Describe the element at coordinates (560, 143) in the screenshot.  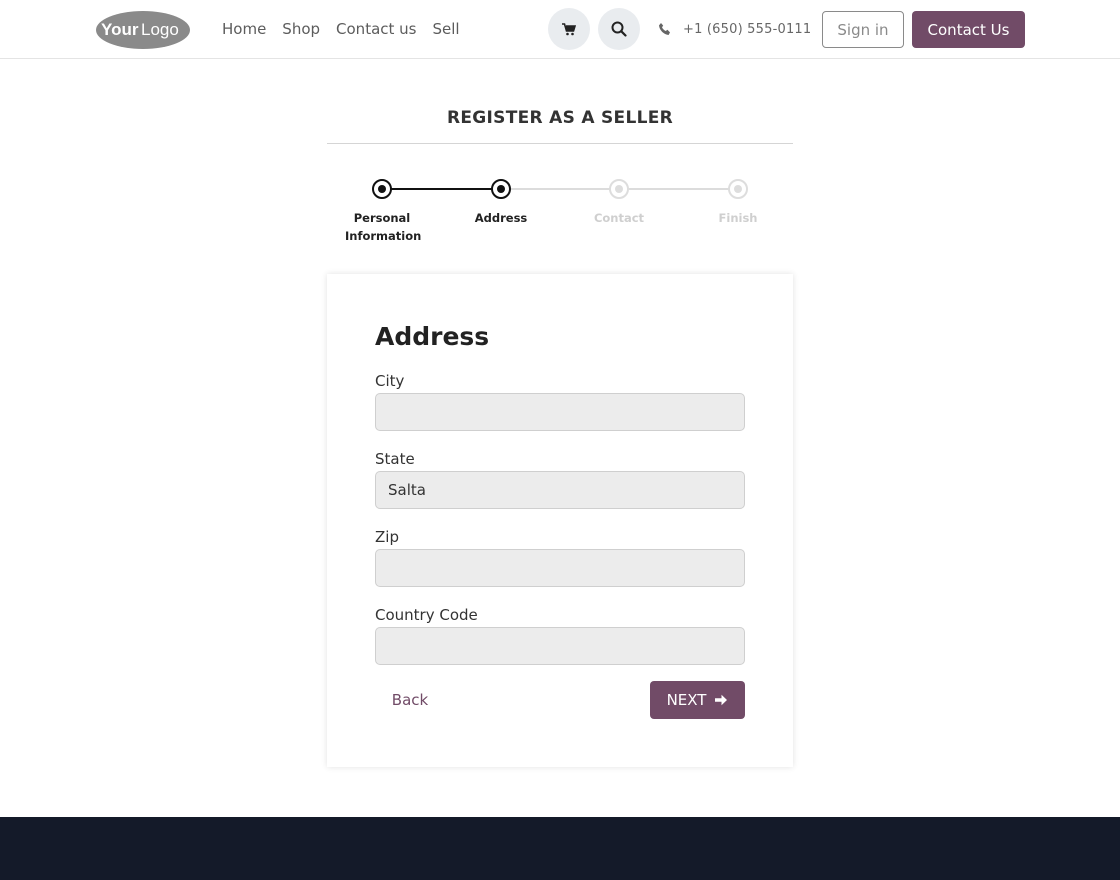
I see `title-divider` at that location.